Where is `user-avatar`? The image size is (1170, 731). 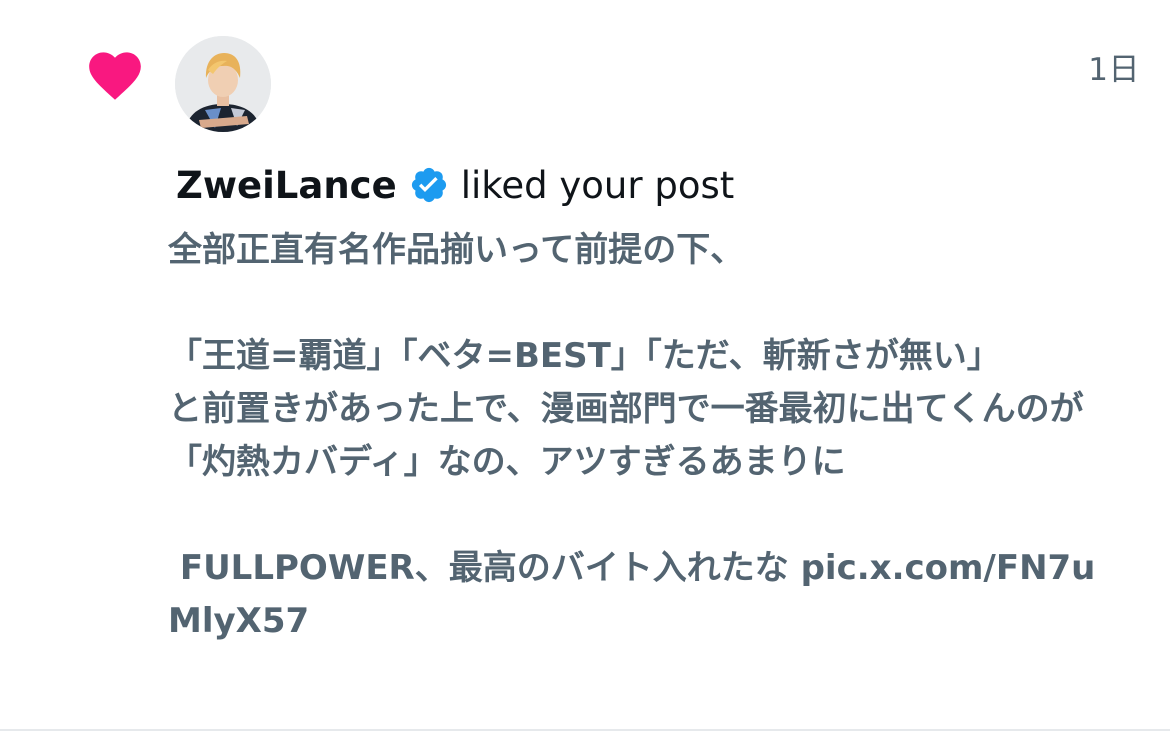 user-avatar is located at coordinates (223, 84).